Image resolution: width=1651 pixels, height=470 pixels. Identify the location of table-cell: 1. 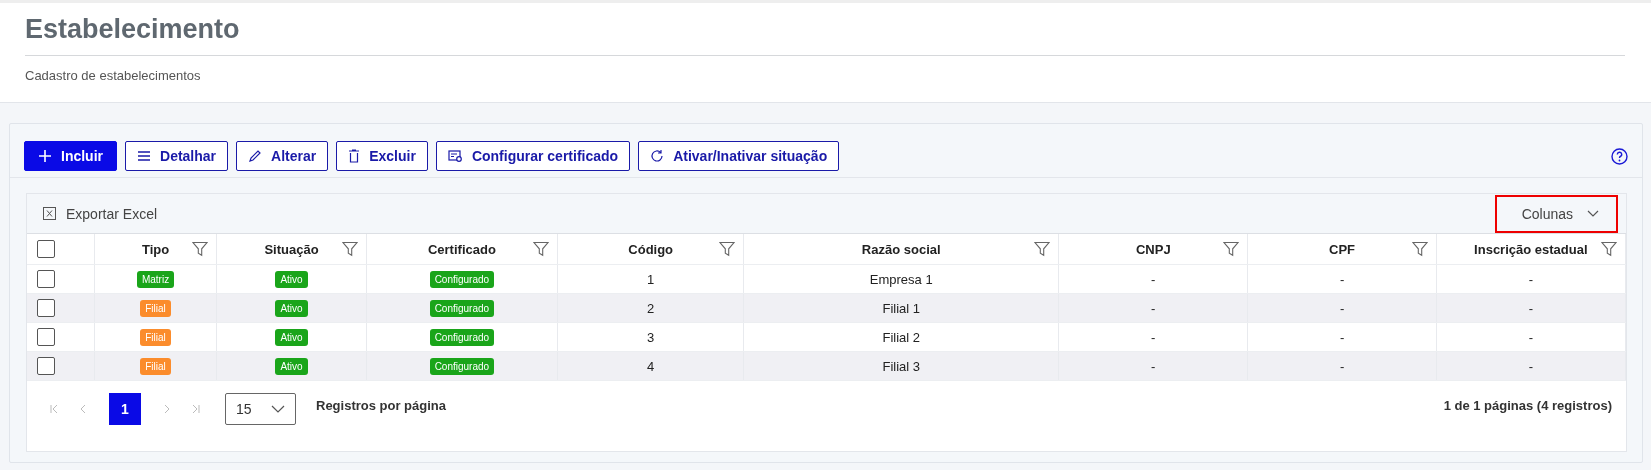
(651, 279).